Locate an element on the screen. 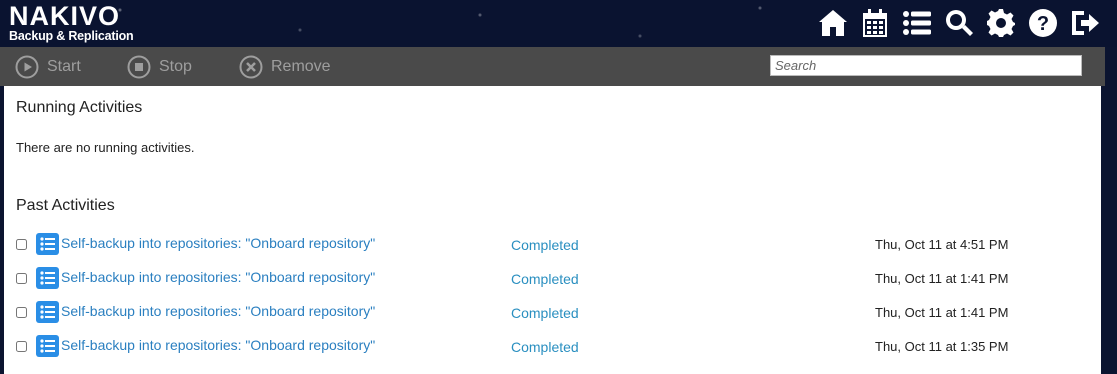 The width and height of the screenshot is (1117, 374). remove-button: Remove is located at coordinates (285, 67).